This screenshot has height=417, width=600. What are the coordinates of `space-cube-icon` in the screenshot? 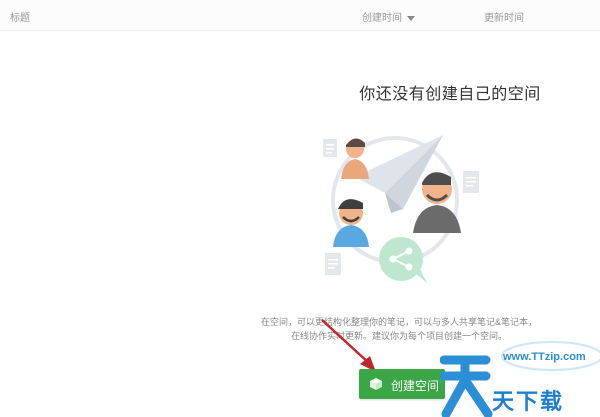 It's located at (376, 384).